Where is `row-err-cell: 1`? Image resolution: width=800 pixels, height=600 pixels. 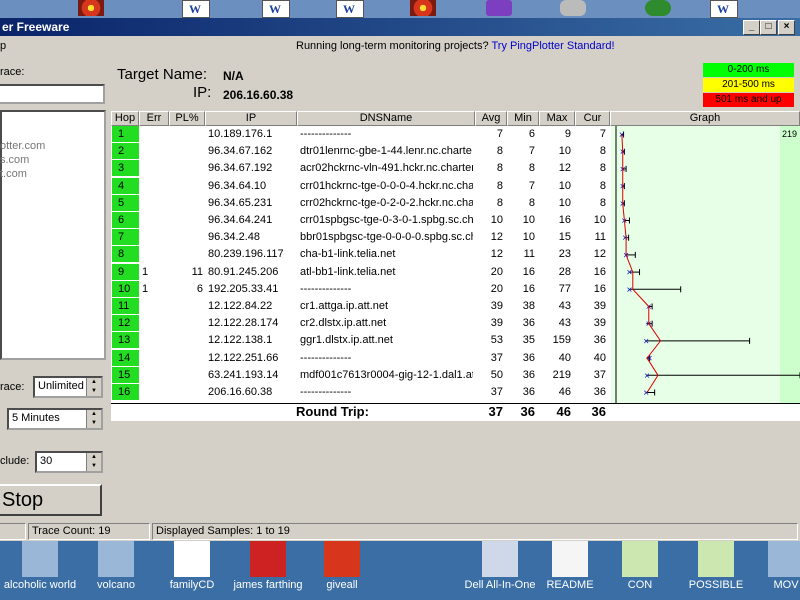 row-err-cell: 1 is located at coordinates (152, 289).